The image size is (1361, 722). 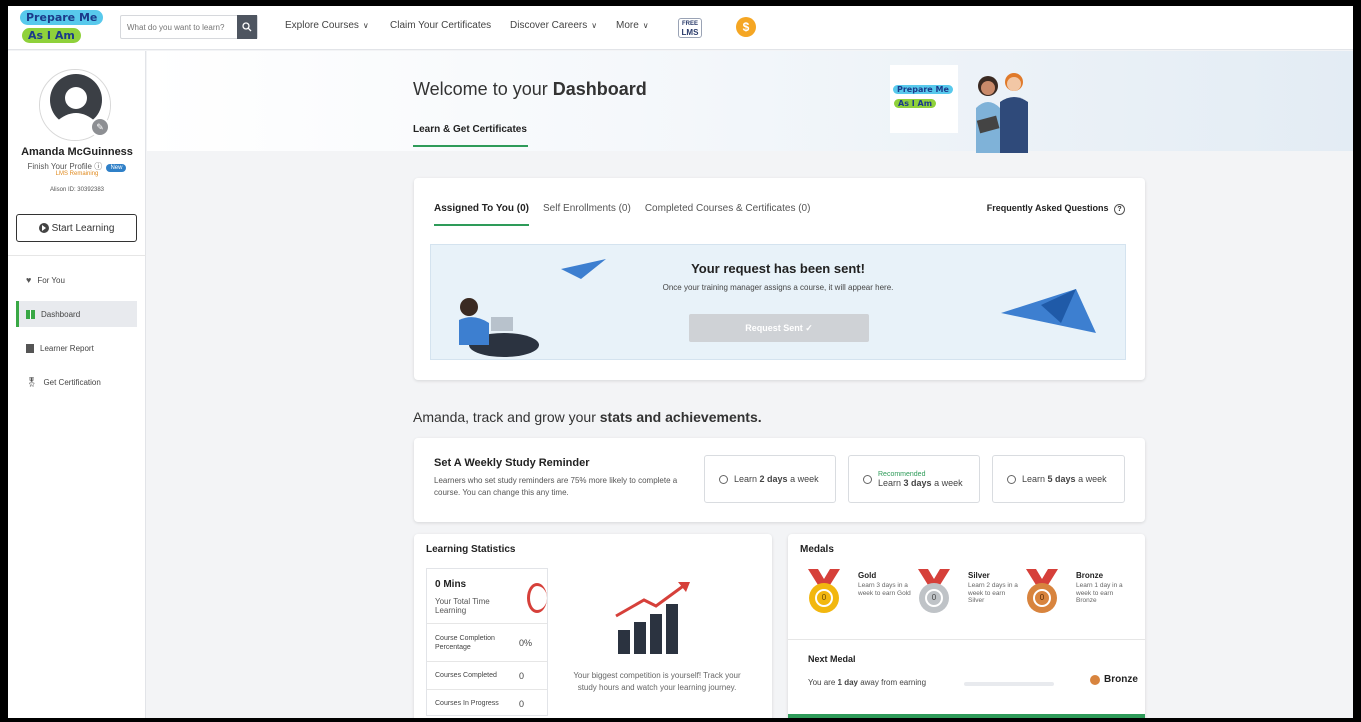 What do you see at coordinates (77, 152) in the screenshot?
I see `user-name: Amanda McGuinness` at bounding box center [77, 152].